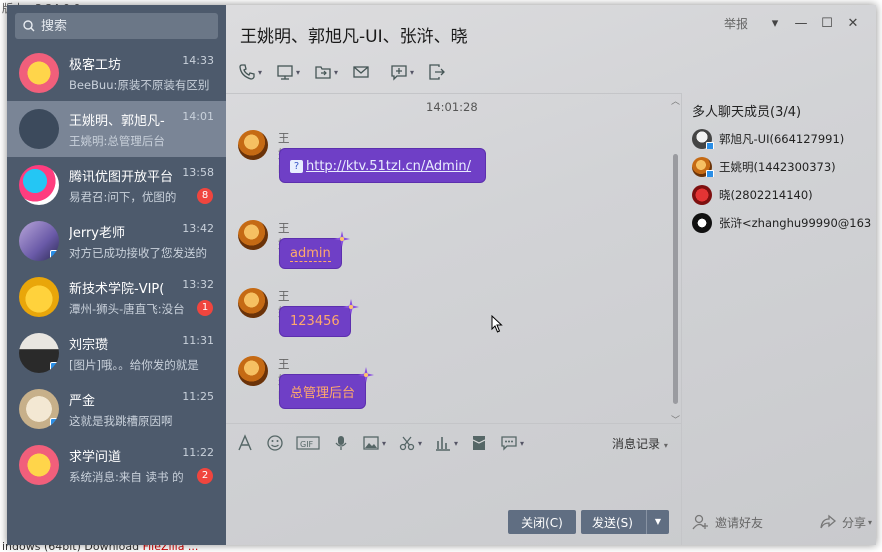 This screenshot has height=552, width=882. I want to click on scroll-up-icon: ︿, so click(675, 100).